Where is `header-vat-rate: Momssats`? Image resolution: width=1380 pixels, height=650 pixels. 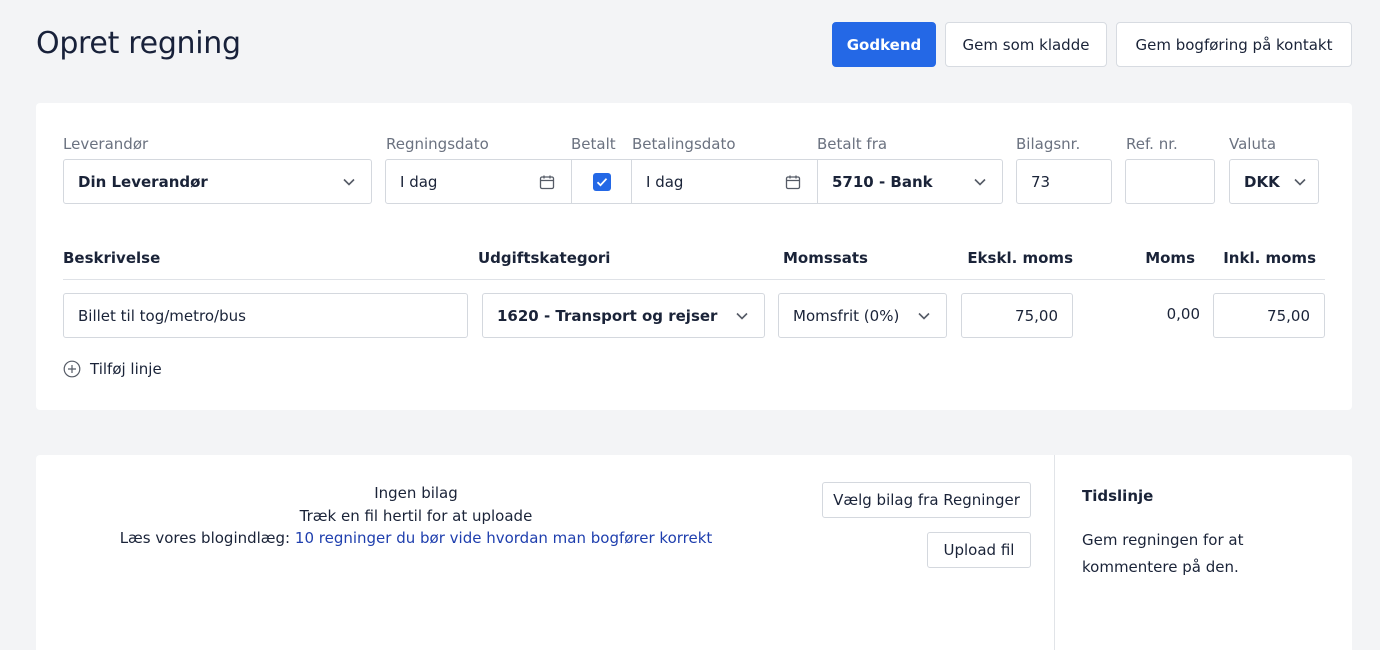 header-vat-rate: Momssats is located at coordinates (825, 258).